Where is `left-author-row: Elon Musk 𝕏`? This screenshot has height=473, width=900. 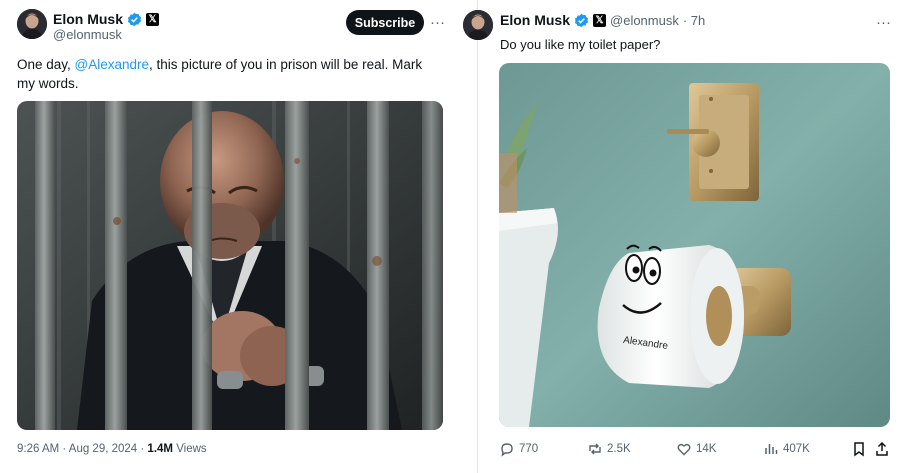 left-author-row: Elon Musk 𝕏 is located at coordinates (106, 19).